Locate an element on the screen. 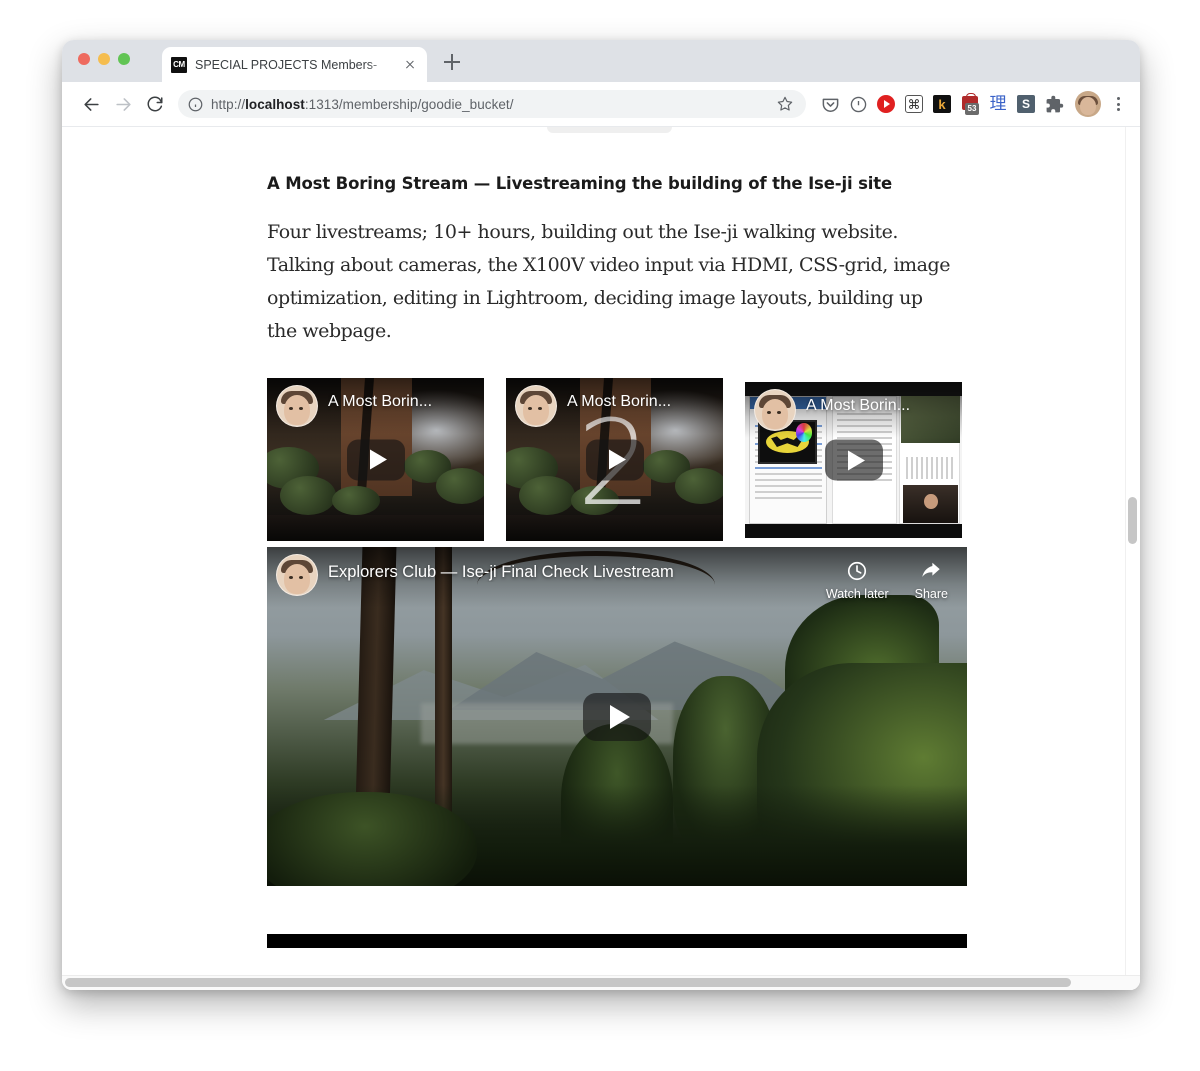 The height and width of the screenshot is (1071, 1200). tab-strip: CM SPECIAL PROJECTS Members- is located at coordinates (601, 61).